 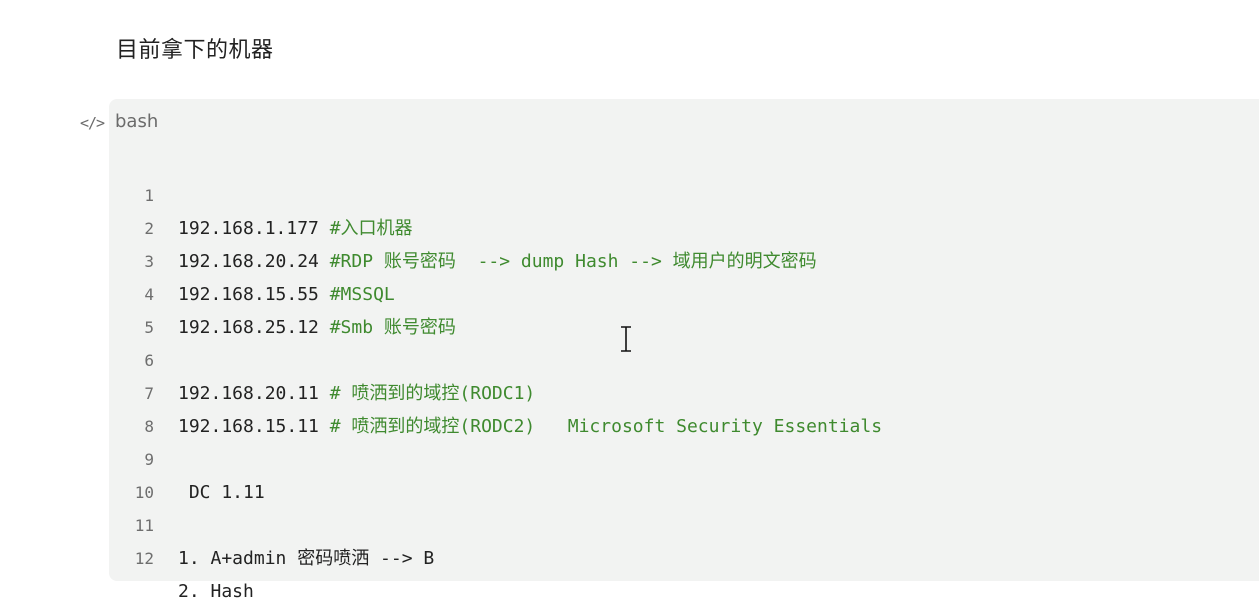 I want to click on code-line: 5, so click(x=684, y=307).